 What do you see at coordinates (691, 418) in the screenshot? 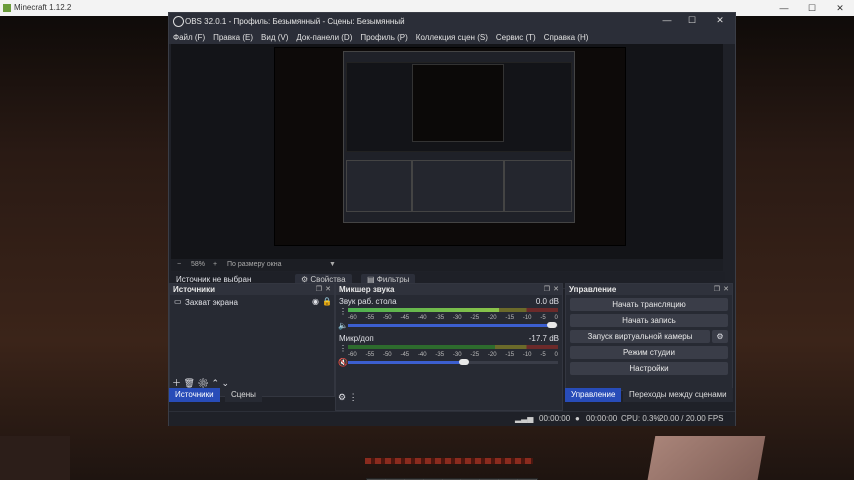
I see `fps-counter: 20.00 / 20.00 FPS` at bounding box center [691, 418].